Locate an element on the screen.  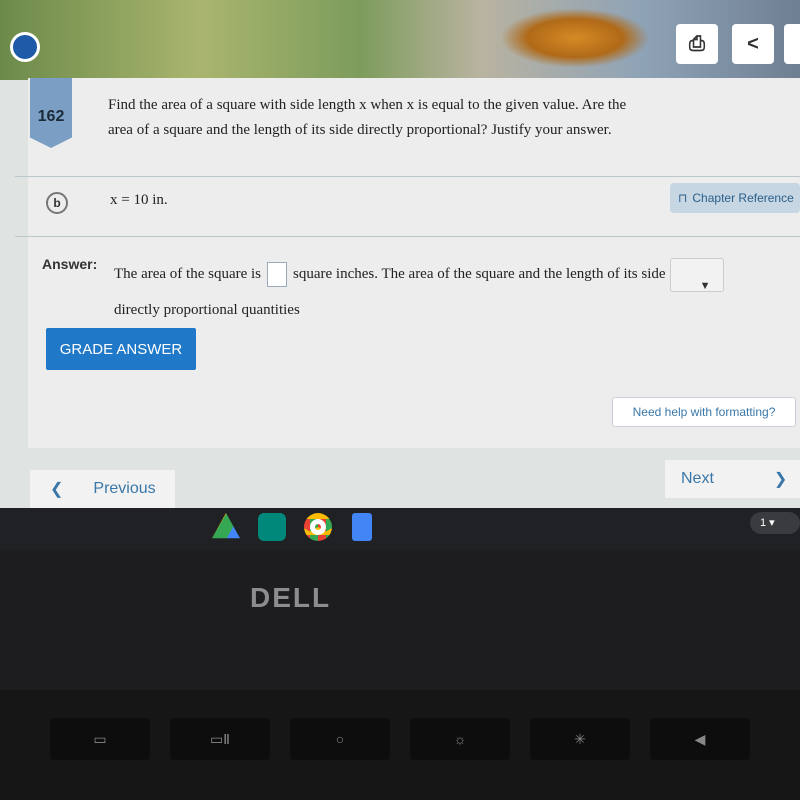
status-tray: 1 ▾ is located at coordinates (775, 523).